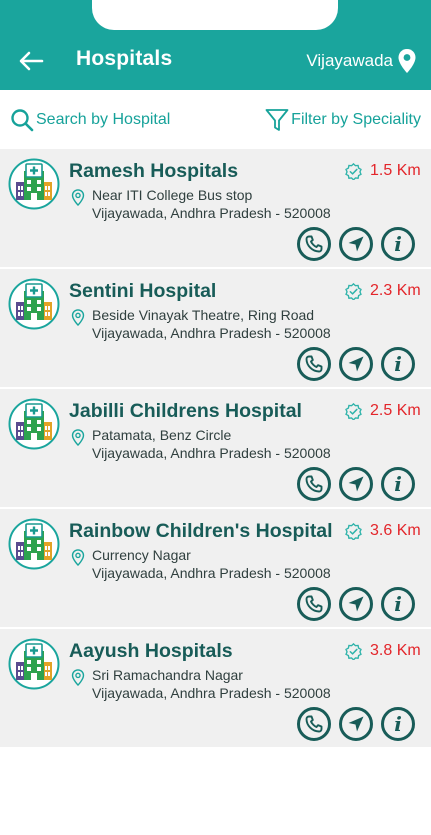 This screenshot has height=835, width=431. I want to click on filter-icon, so click(277, 120).